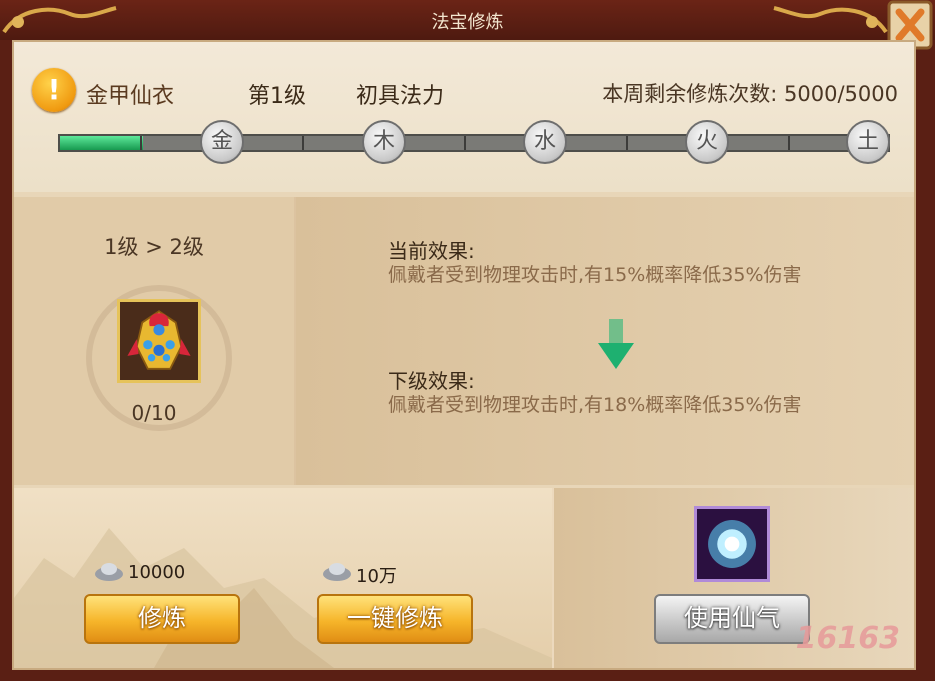 The height and width of the screenshot is (681, 935). I want to click on node-metal: 金, so click(222, 142).